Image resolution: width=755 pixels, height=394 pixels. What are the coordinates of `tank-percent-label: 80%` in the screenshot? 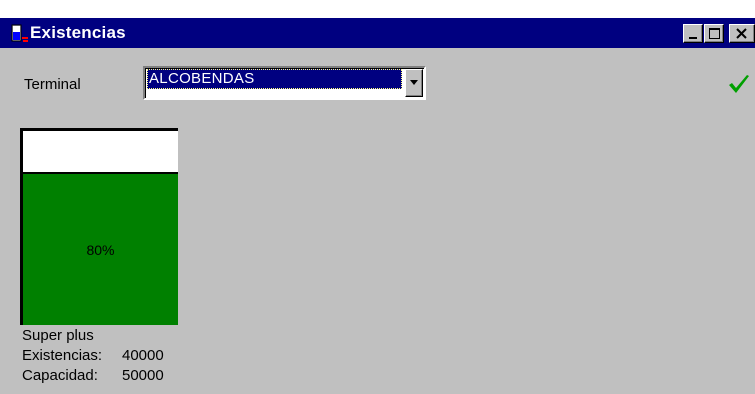 It's located at (100, 250).